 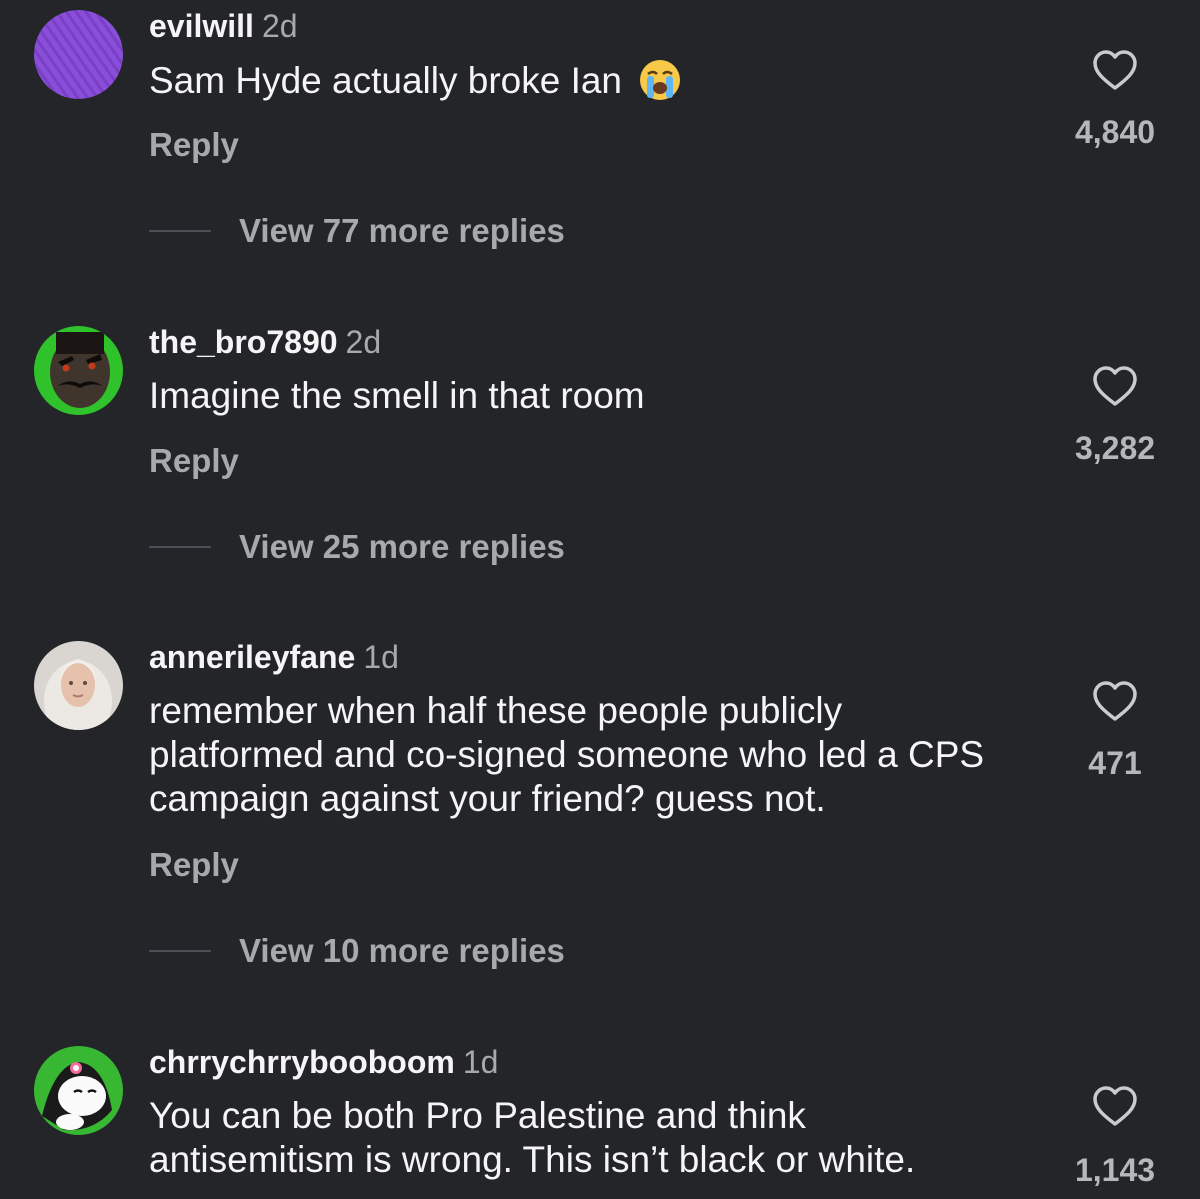 I want to click on comment-body: Imagine the smell in that room, so click(x=397, y=395).